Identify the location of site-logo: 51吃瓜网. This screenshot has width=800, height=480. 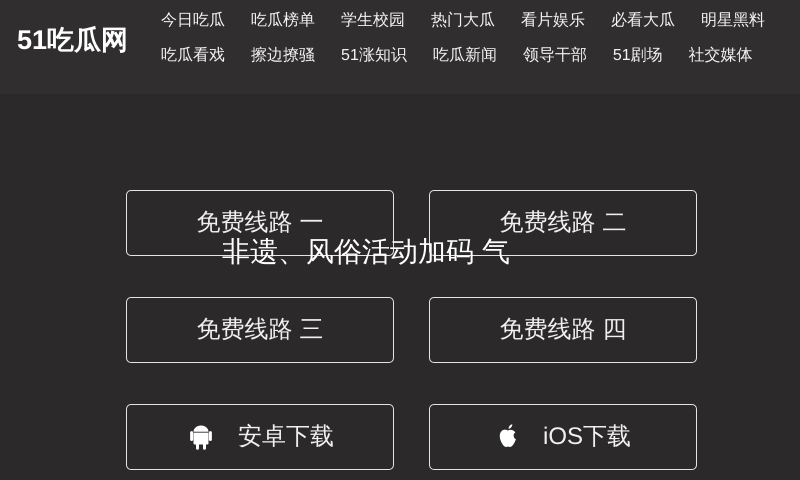
(72, 40).